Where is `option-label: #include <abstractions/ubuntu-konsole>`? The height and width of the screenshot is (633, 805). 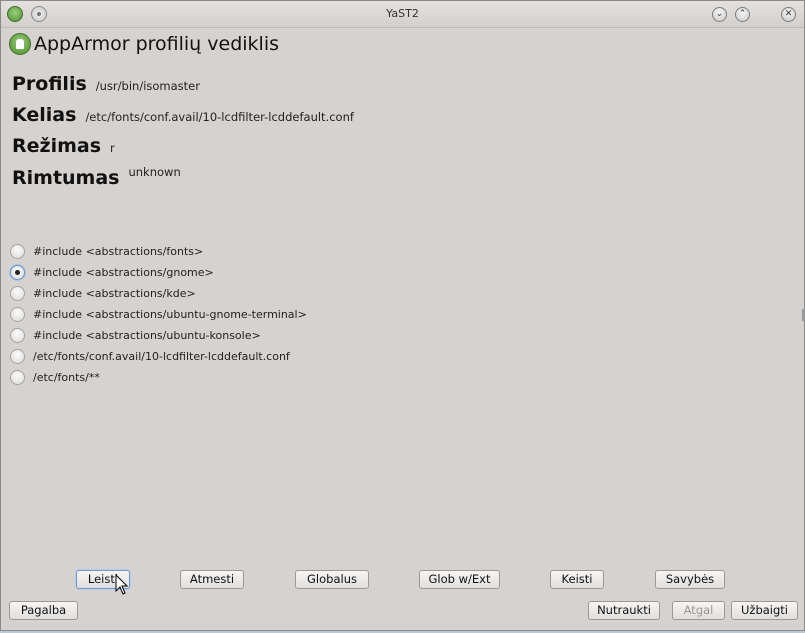 option-label: #include <abstractions/ubuntu-konsole> is located at coordinates (147, 335).